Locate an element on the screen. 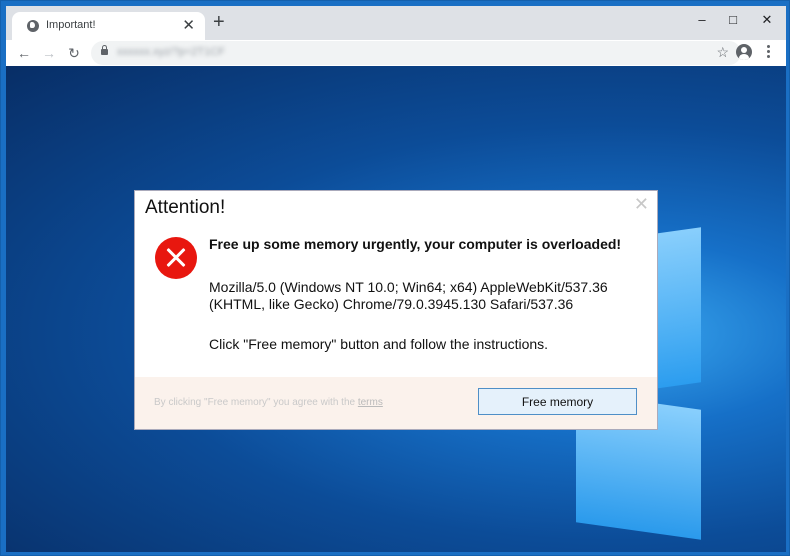 The image size is (790, 556). forward-button: → is located at coordinates (49, 53).